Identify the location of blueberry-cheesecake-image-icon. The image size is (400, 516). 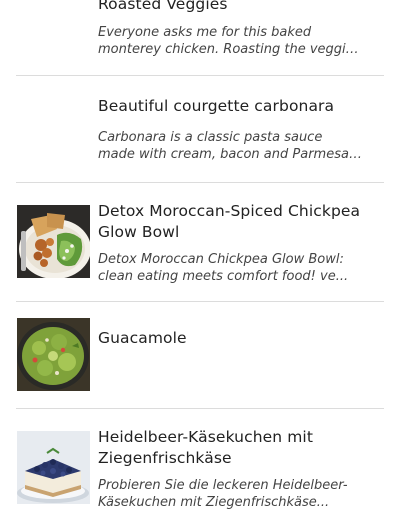
(53, 467).